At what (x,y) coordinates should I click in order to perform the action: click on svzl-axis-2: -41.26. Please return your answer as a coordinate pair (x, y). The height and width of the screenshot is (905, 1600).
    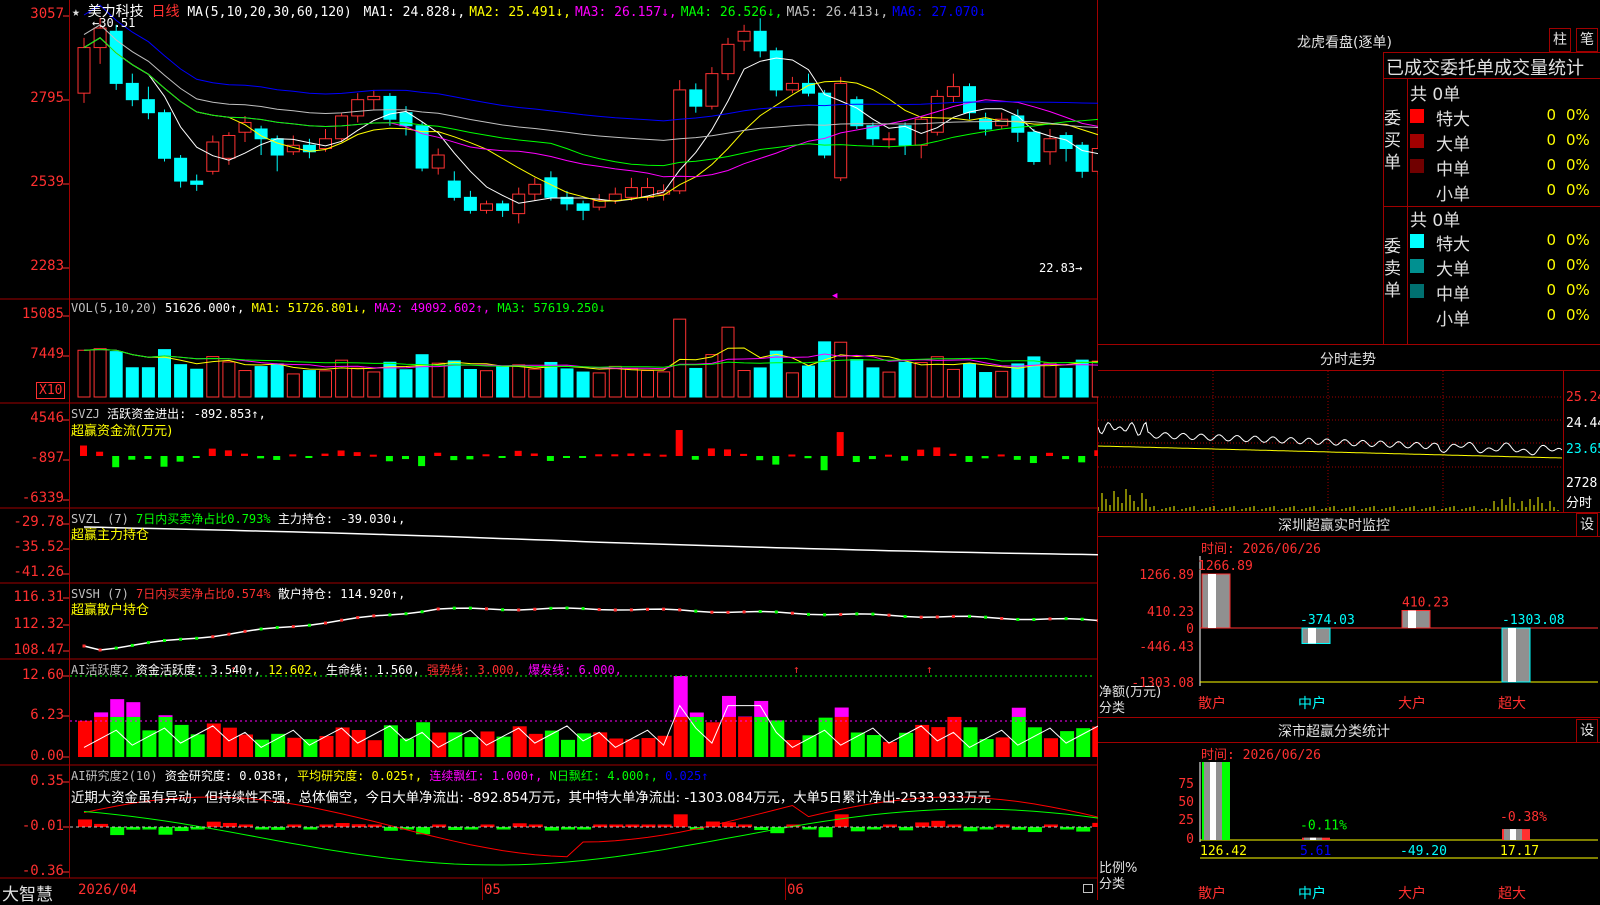
    Looking at the image, I should click on (32, 572).